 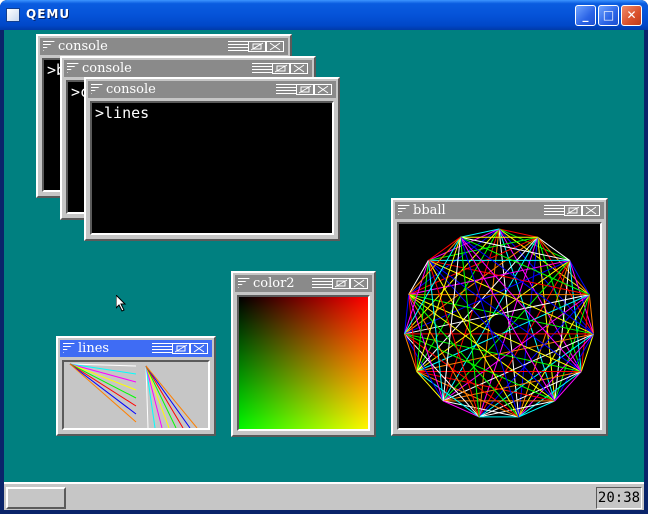 What do you see at coordinates (36, 498) in the screenshot?
I see `taskbar-button` at bounding box center [36, 498].